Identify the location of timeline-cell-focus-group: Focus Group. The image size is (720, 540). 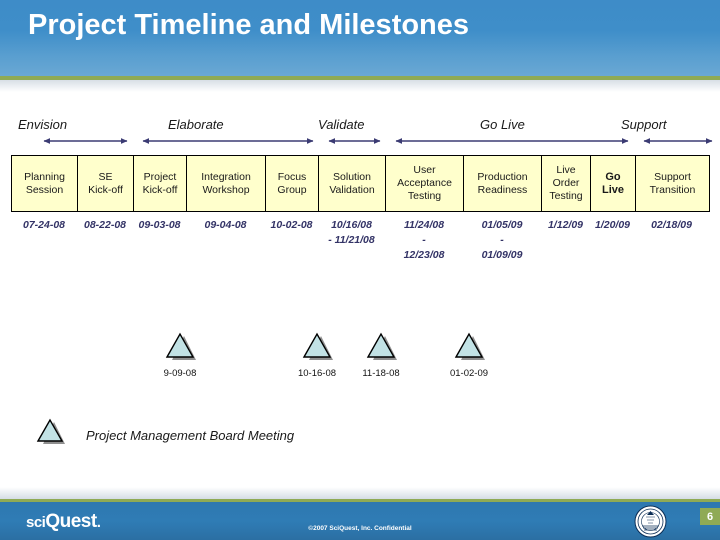
(292, 183).